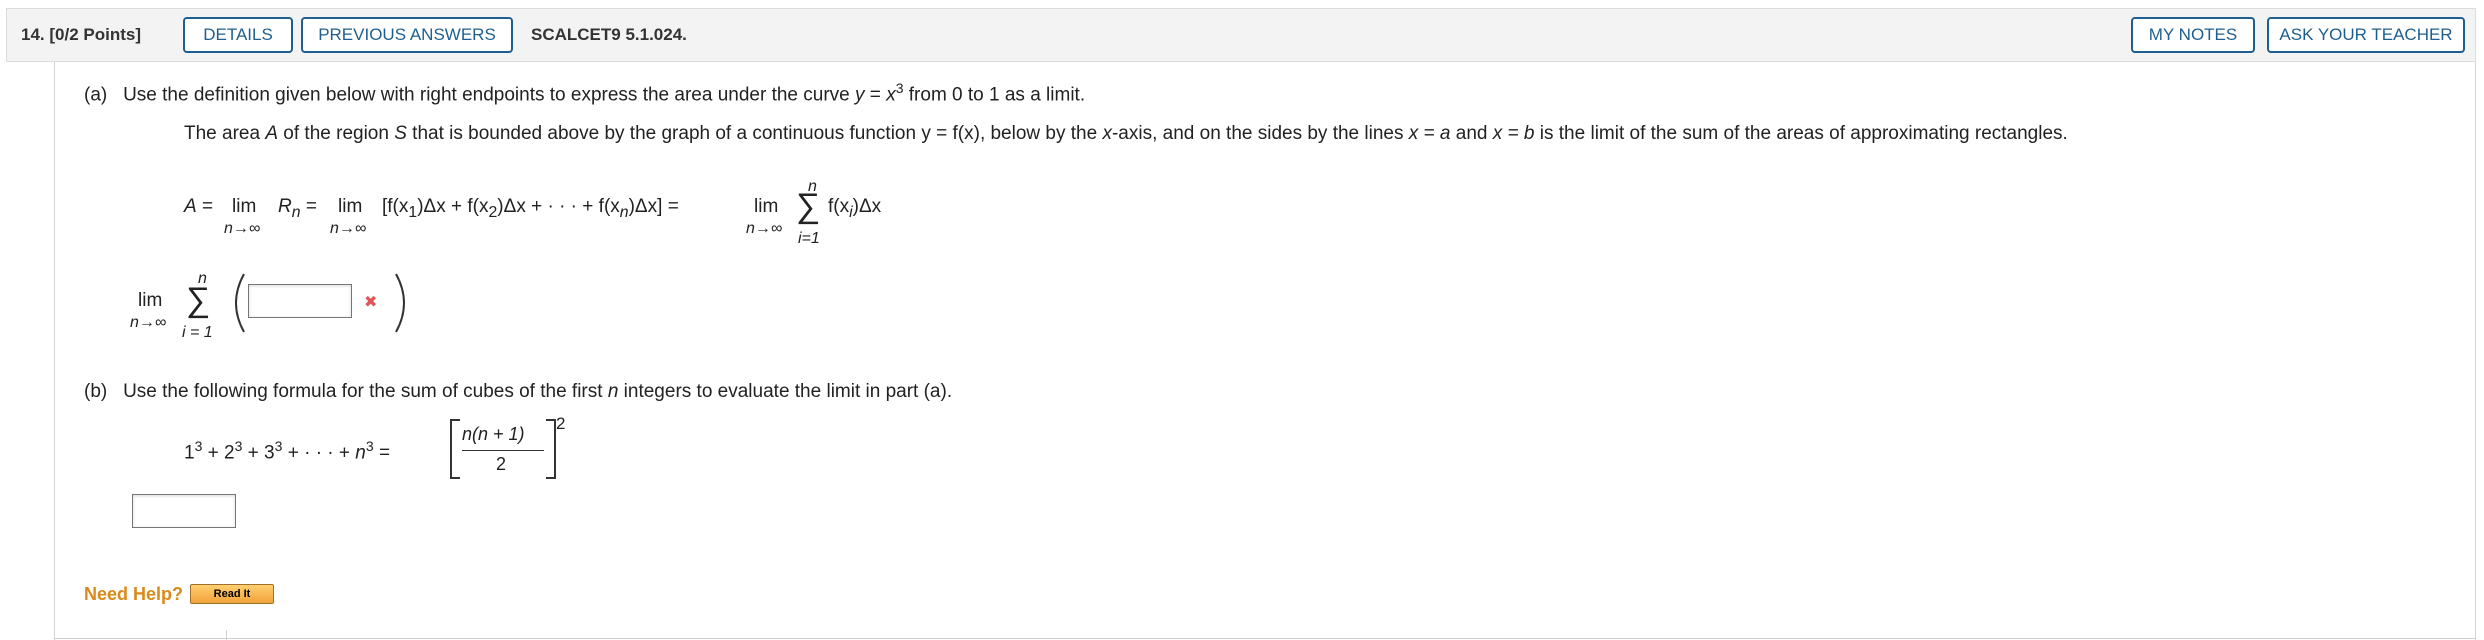 The width and height of the screenshot is (2484, 640). What do you see at coordinates (319, 453) in the screenshot?
I see `cubes-dots: + · · · +` at bounding box center [319, 453].